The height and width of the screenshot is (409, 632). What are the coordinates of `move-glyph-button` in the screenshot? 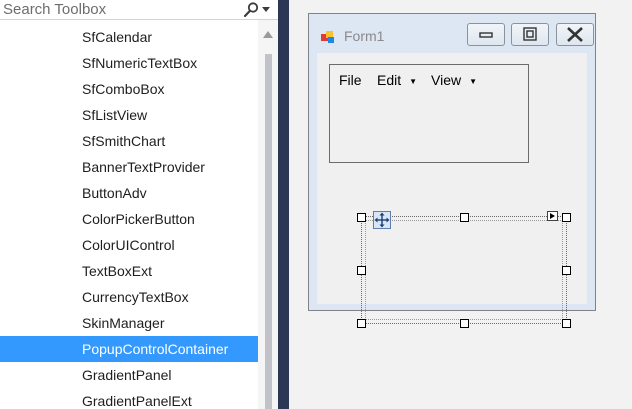 It's located at (382, 220).